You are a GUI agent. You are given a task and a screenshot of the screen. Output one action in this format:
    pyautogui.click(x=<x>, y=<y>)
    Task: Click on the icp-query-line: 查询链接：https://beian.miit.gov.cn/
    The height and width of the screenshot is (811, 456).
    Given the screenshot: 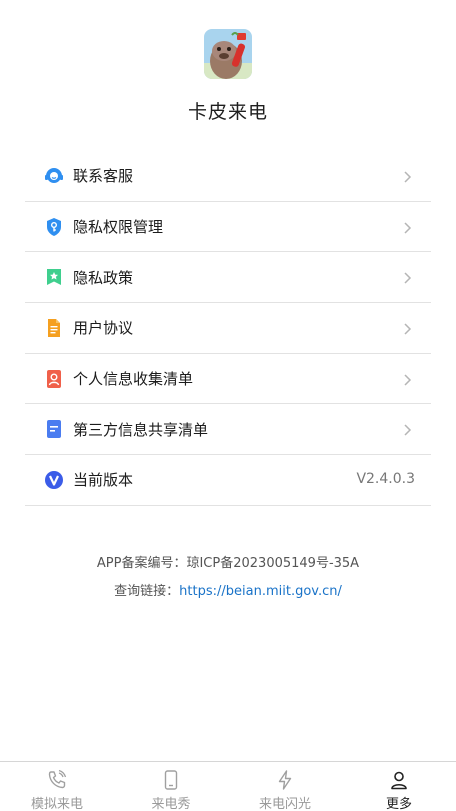 What is the action you would take?
    pyautogui.click(x=228, y=592)
    